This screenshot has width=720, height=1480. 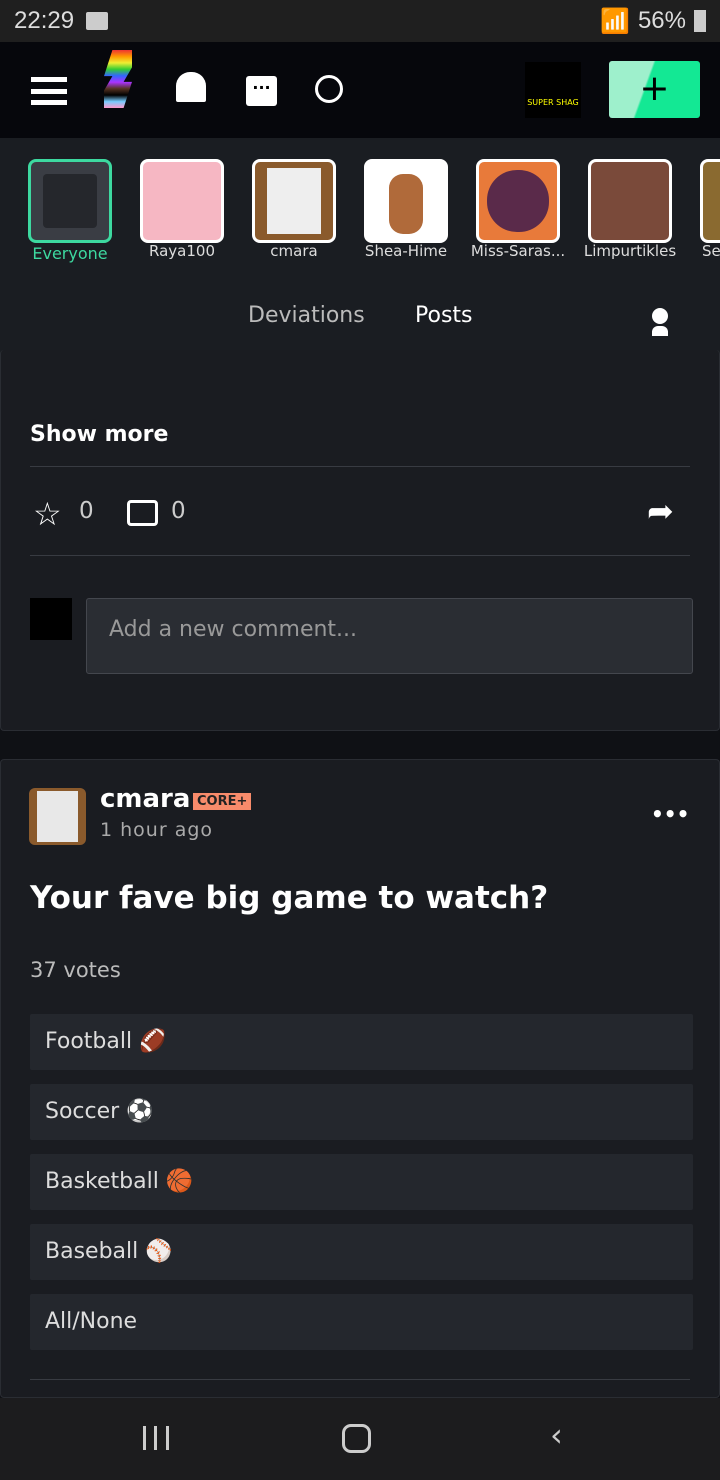 What do you see at coordinates (178, 511) in the screenshot?
I see `comments-count: 0` at bounding box center [178, 511].